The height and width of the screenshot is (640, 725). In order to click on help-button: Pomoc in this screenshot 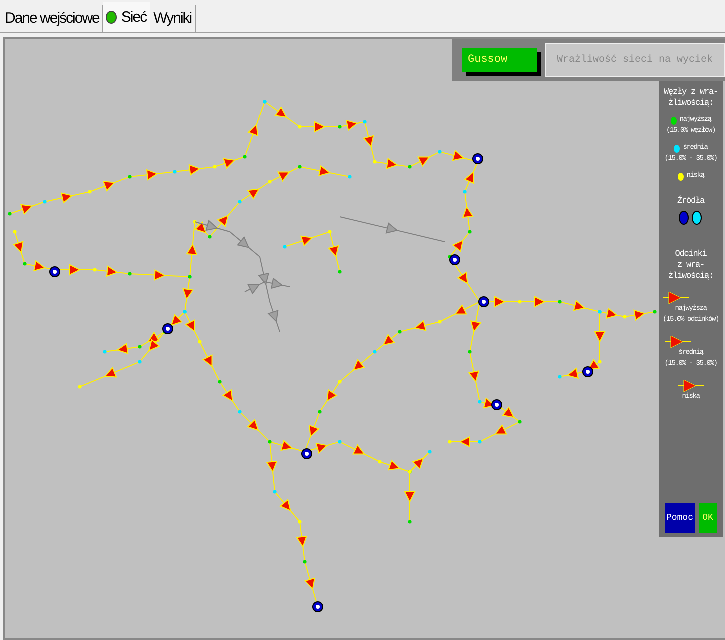, I will do `click(680, 518)`.